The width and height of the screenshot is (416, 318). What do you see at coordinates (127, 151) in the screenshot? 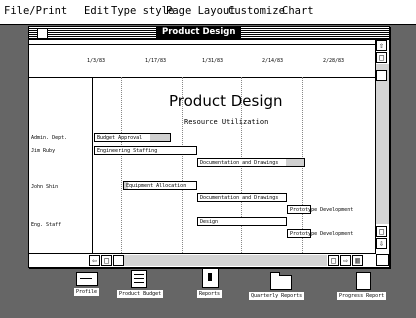
I see `task-label: Engineering Staffing` at bounding box center [127, 151].